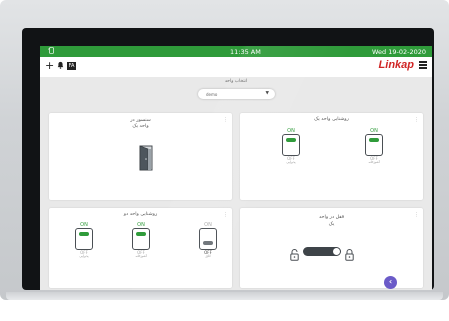  I want to click on app-bar: + FA Linkap, so click(236, 67).